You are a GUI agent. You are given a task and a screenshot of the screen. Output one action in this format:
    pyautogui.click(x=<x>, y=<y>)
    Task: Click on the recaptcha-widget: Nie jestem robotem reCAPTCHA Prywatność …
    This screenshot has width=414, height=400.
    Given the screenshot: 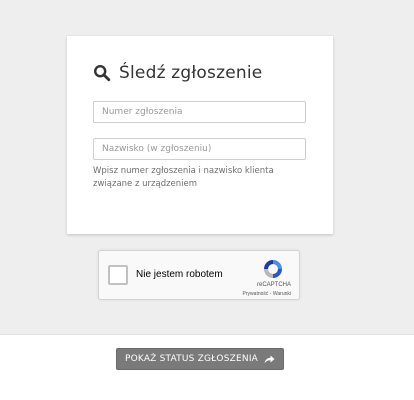 What is the action you would take?
    pyautogui.click(x=199, y=275)
    